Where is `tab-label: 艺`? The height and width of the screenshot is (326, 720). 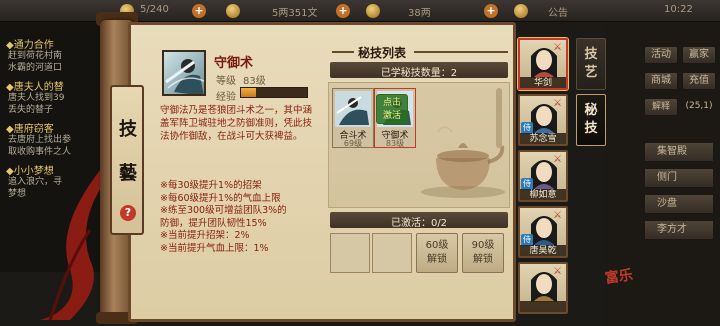 tab-label: 艺 is located at coordinates (591, 72).